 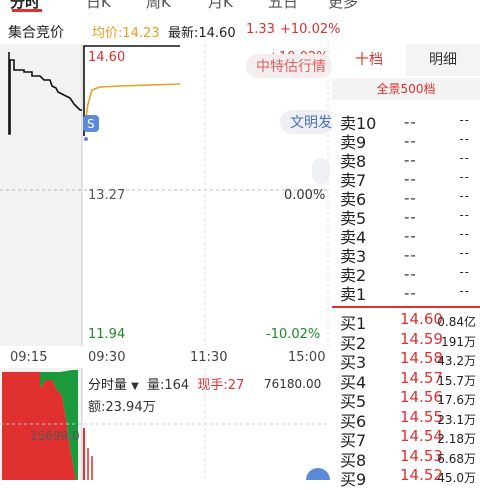 What do you see at coordinates (318, 474) in the screenshot?
I see `floating-action-icon` at bounding box center [318, 474].